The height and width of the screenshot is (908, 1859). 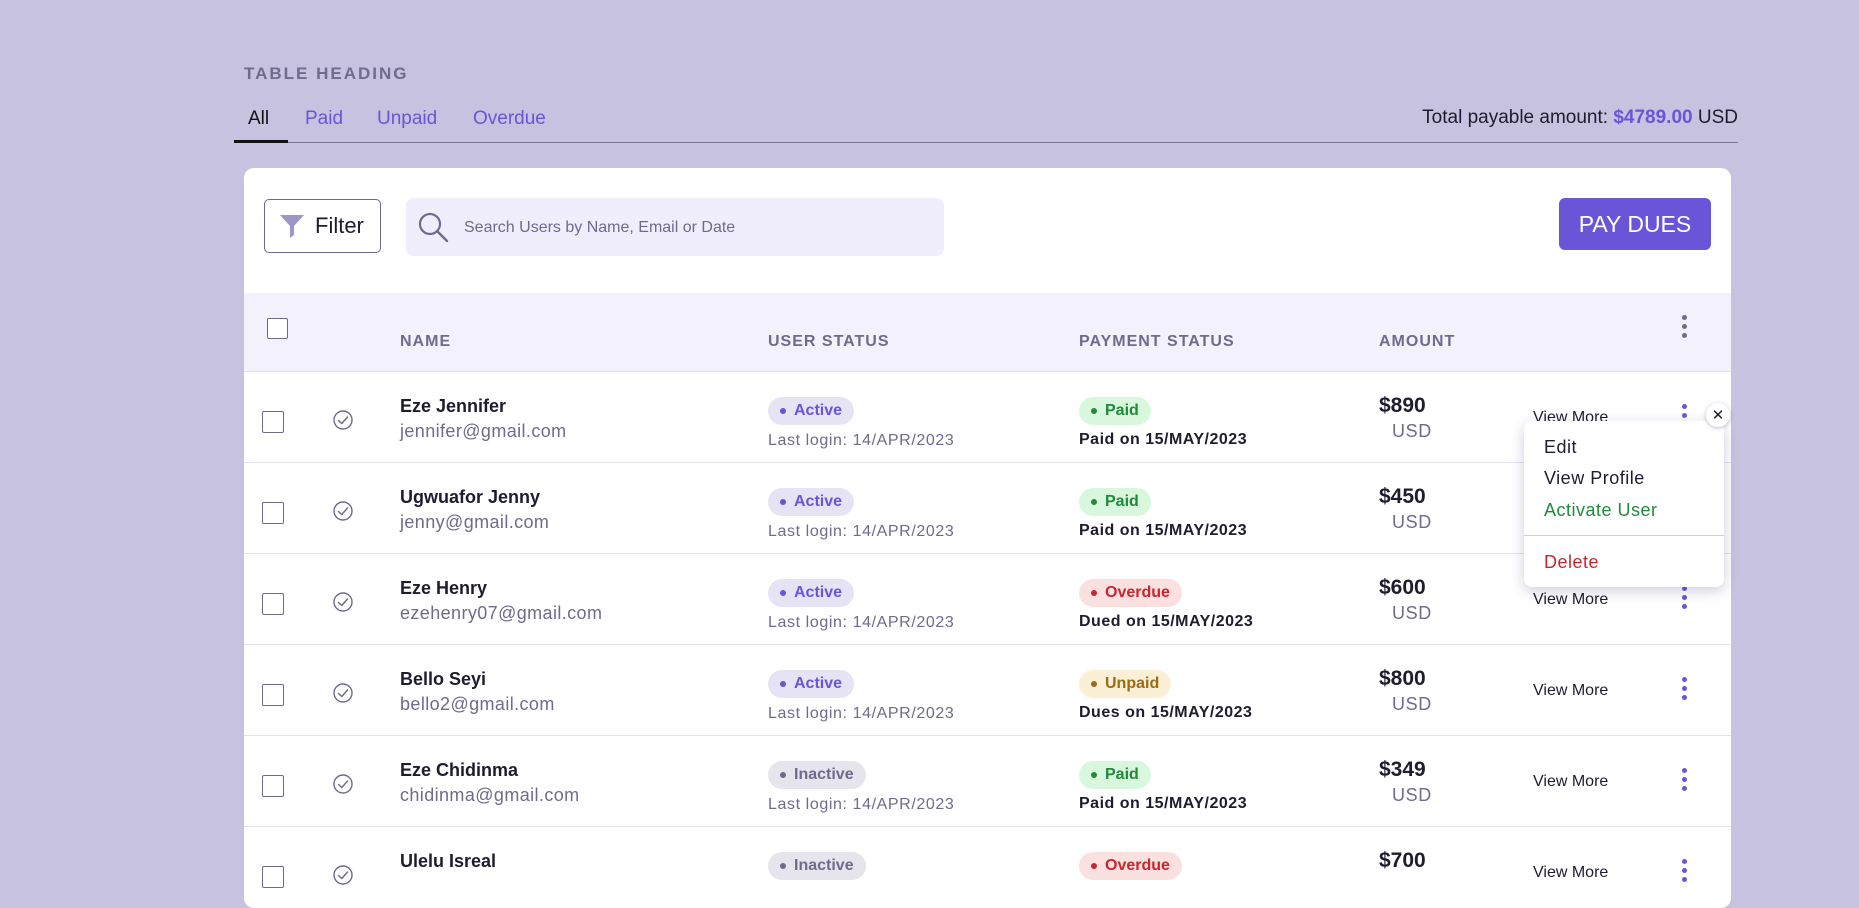 I want to click on search-input, so click(x=694, y=228).